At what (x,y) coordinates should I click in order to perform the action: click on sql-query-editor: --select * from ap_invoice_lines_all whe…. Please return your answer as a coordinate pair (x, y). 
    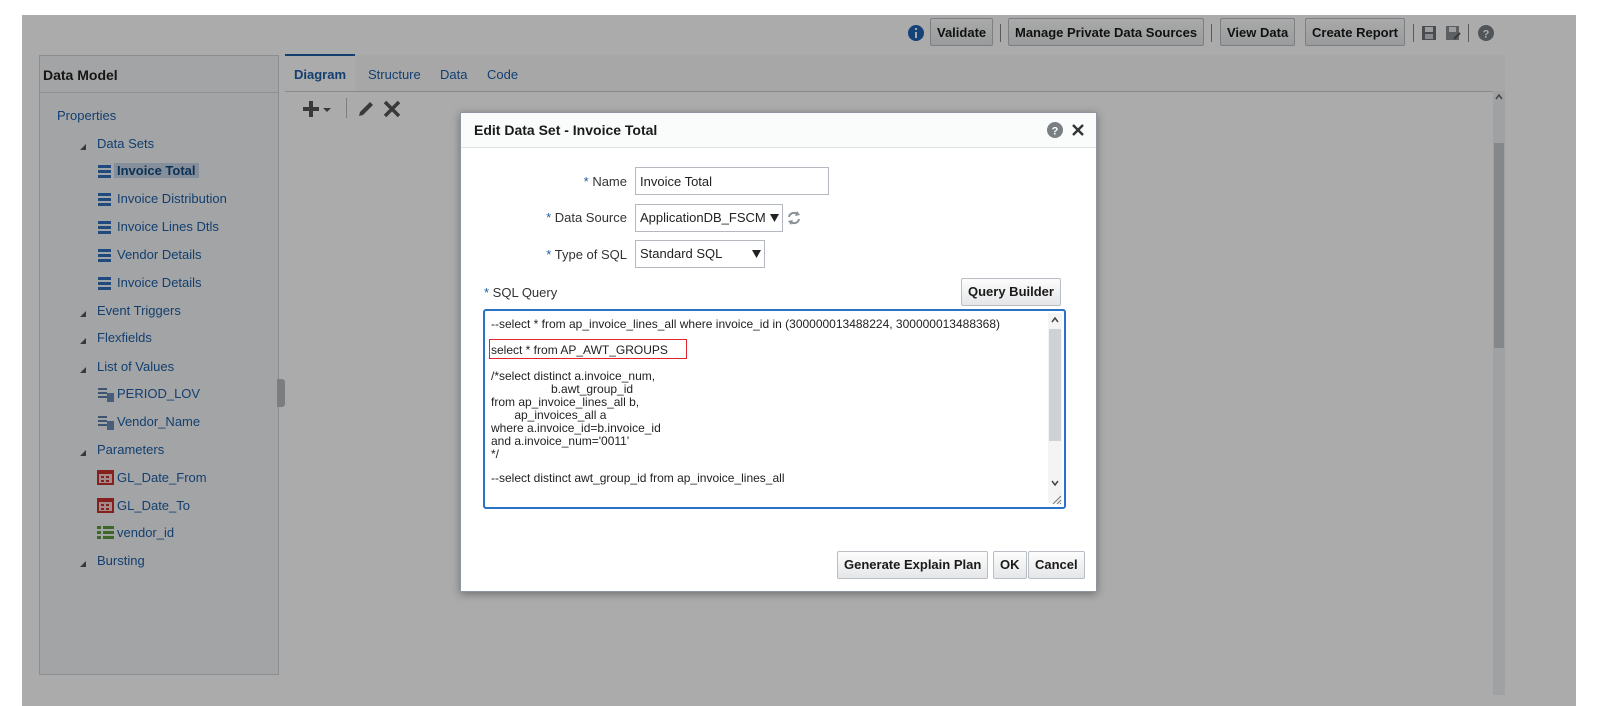
    Looking at the image, I should click on (774, 409).